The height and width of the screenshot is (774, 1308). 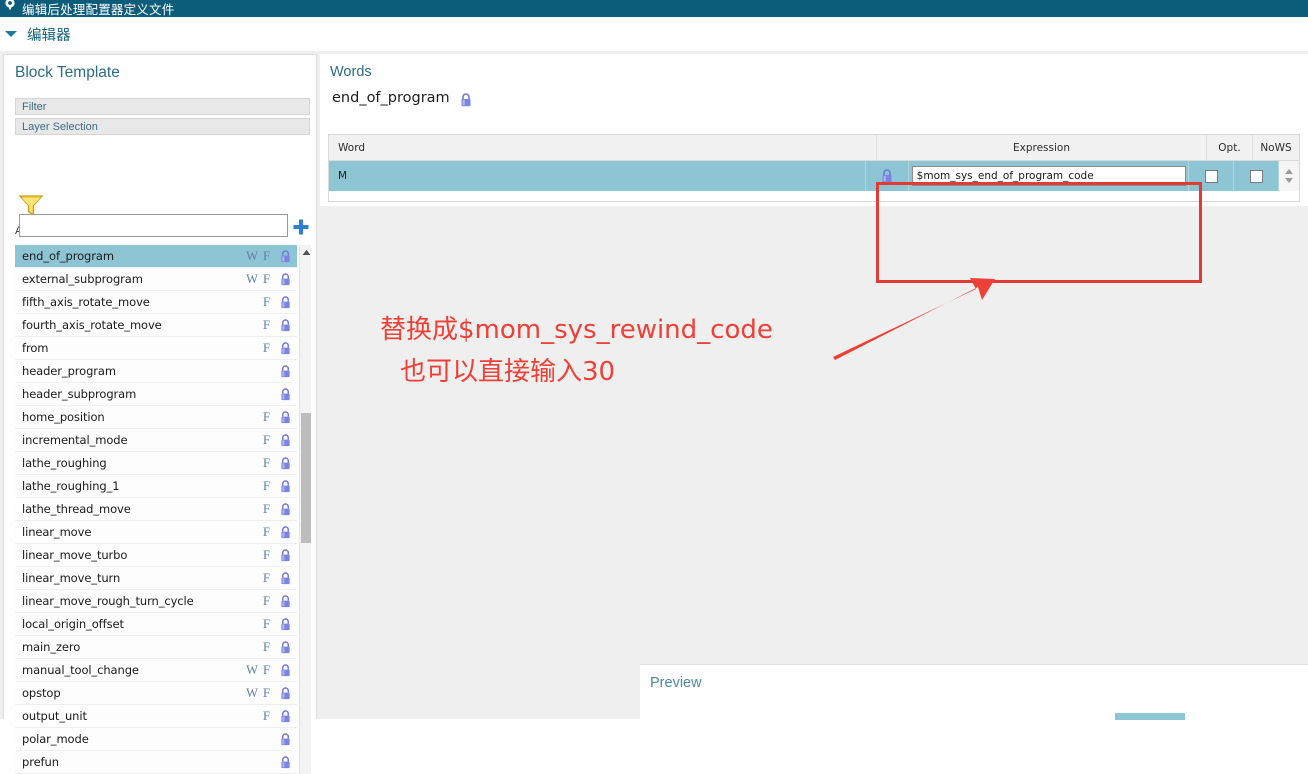 I want to click on list-item: linear_move_turbo F, so click(x=156, y=555).